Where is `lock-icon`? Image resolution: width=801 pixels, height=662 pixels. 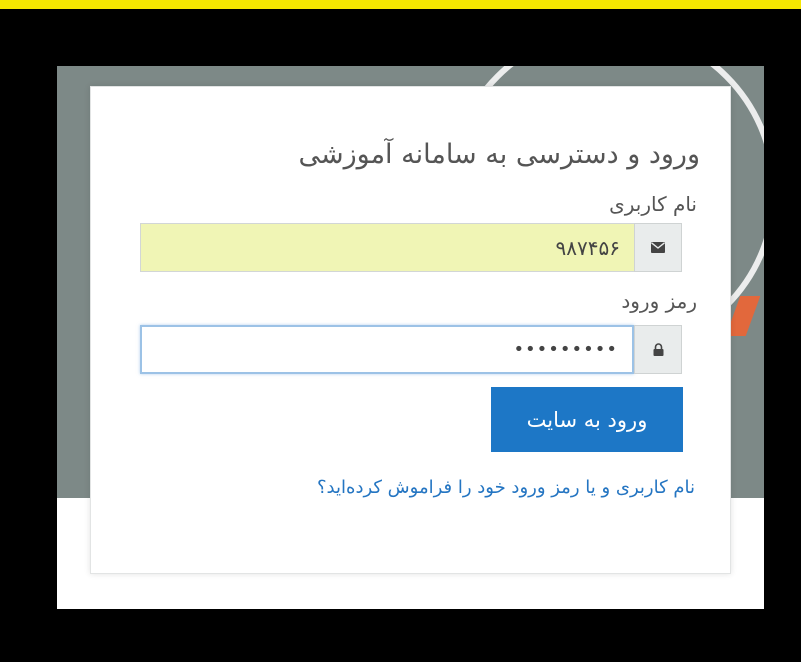
lock-icon is located at coordinates (658, 349).